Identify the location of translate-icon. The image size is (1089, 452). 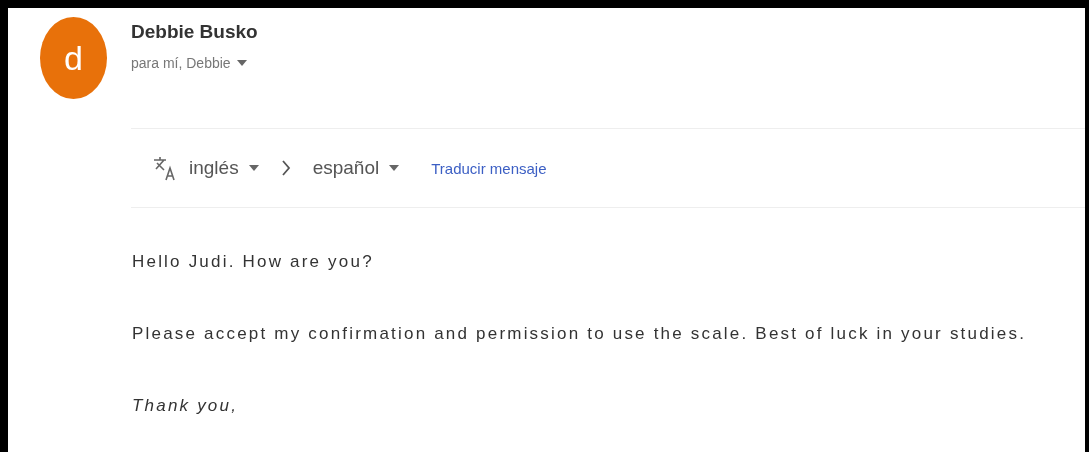
(165, 168).